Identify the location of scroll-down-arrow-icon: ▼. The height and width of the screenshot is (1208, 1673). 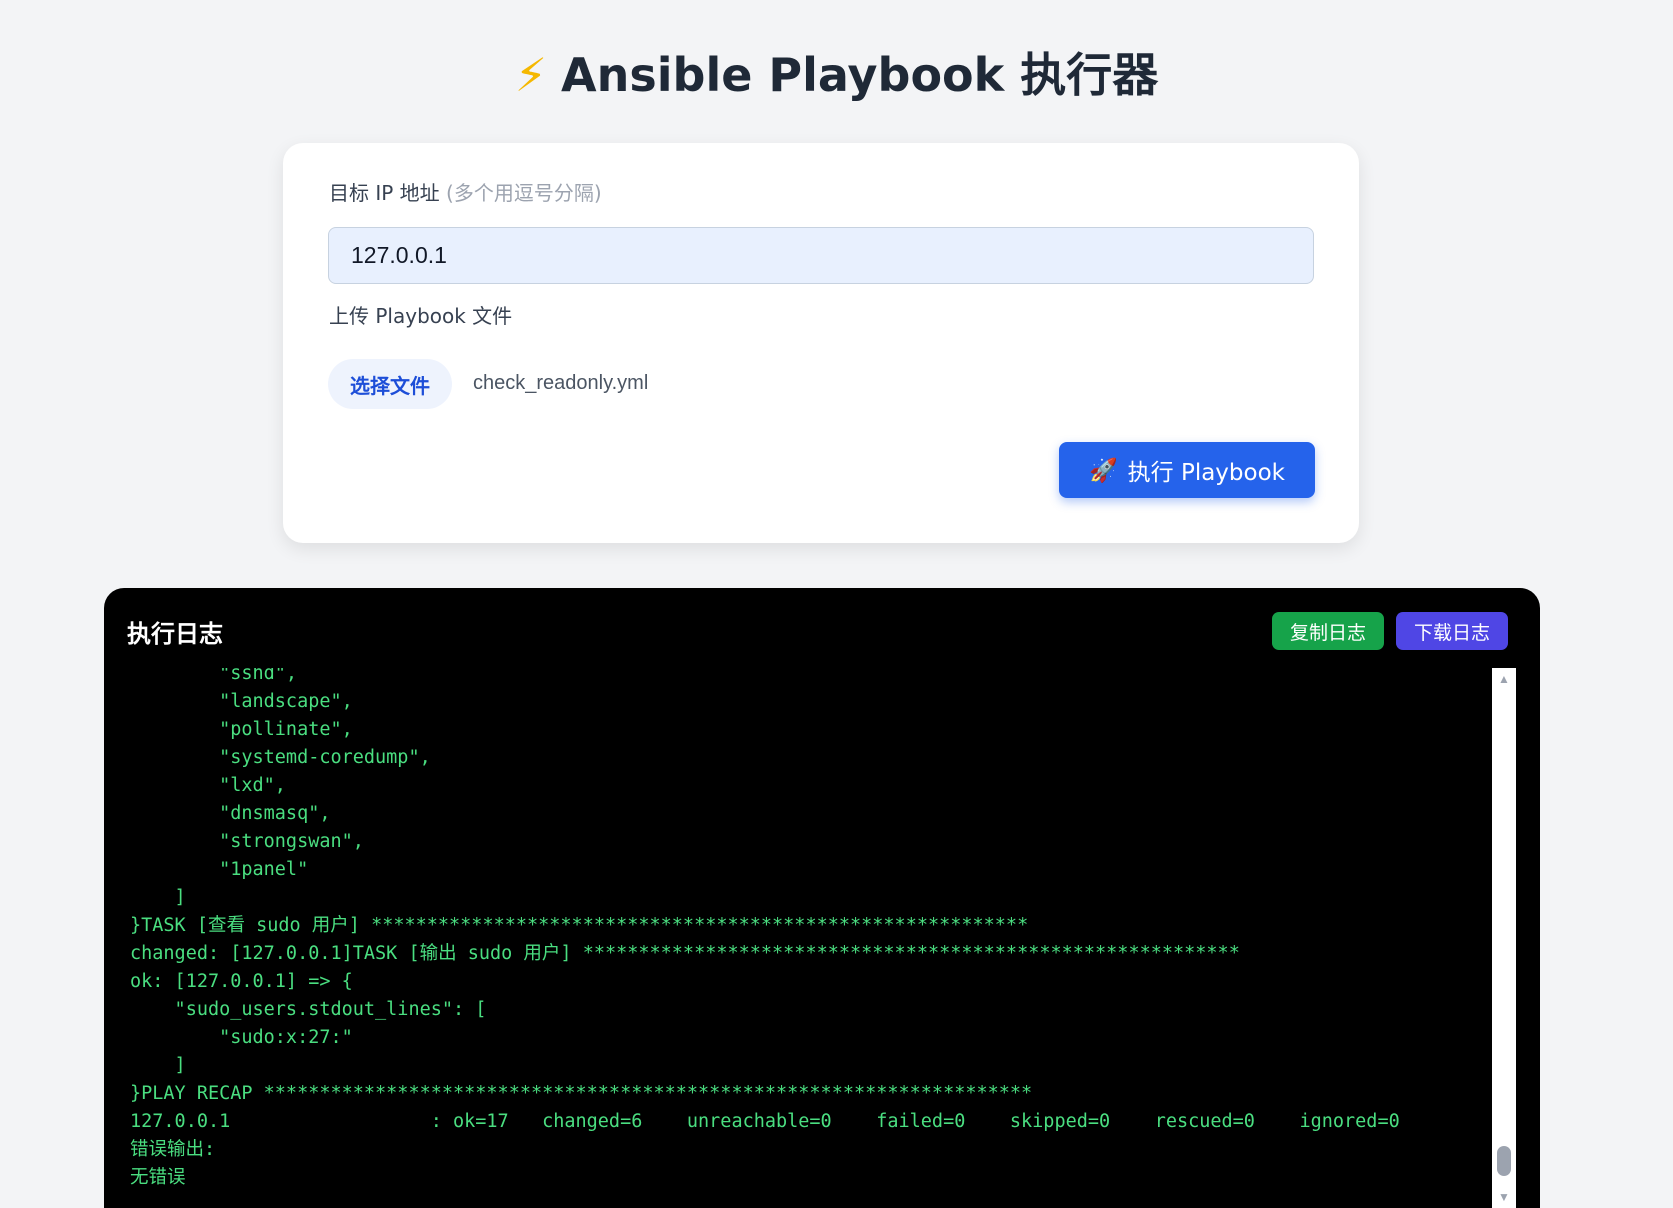
(1504, 1197).